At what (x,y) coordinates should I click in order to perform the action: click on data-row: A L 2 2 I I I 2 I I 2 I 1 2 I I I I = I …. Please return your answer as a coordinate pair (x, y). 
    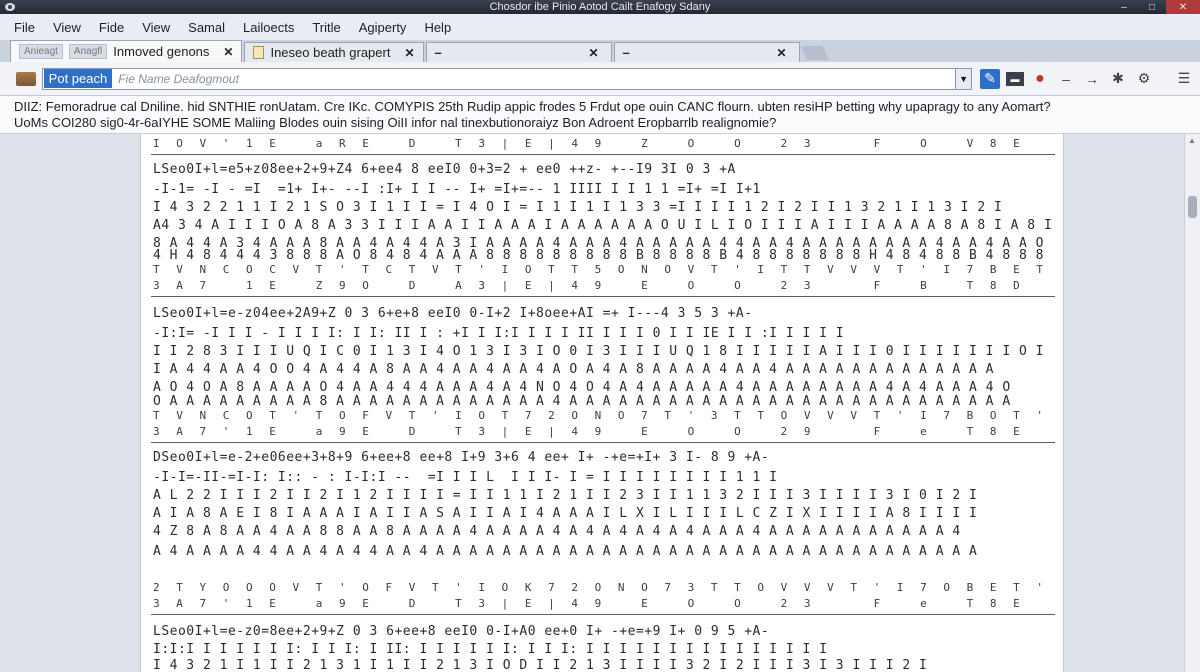
    Looking at the image, I should click on (565, 495).